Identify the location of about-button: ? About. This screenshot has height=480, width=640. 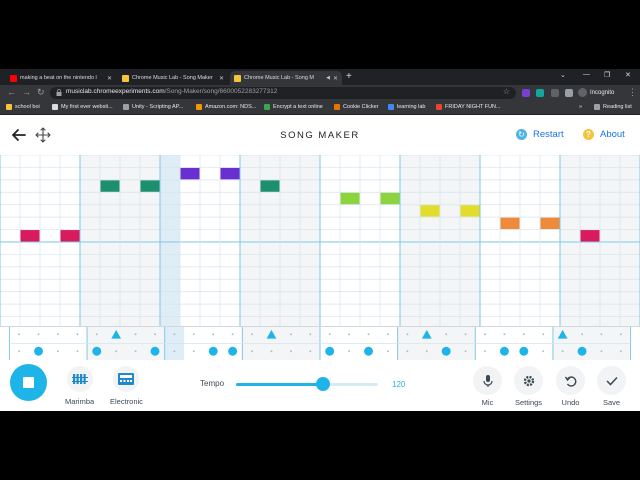
(604, 134).